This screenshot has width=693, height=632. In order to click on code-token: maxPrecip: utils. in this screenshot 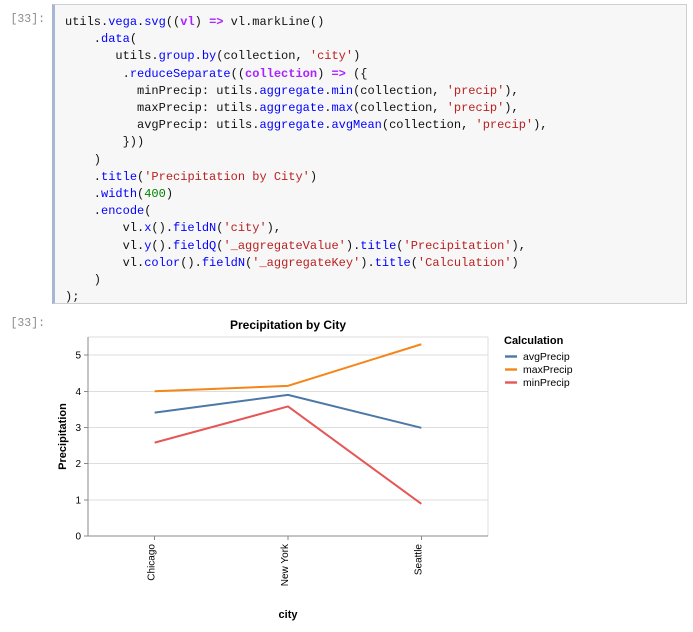, I will do `click(162, 108)`.